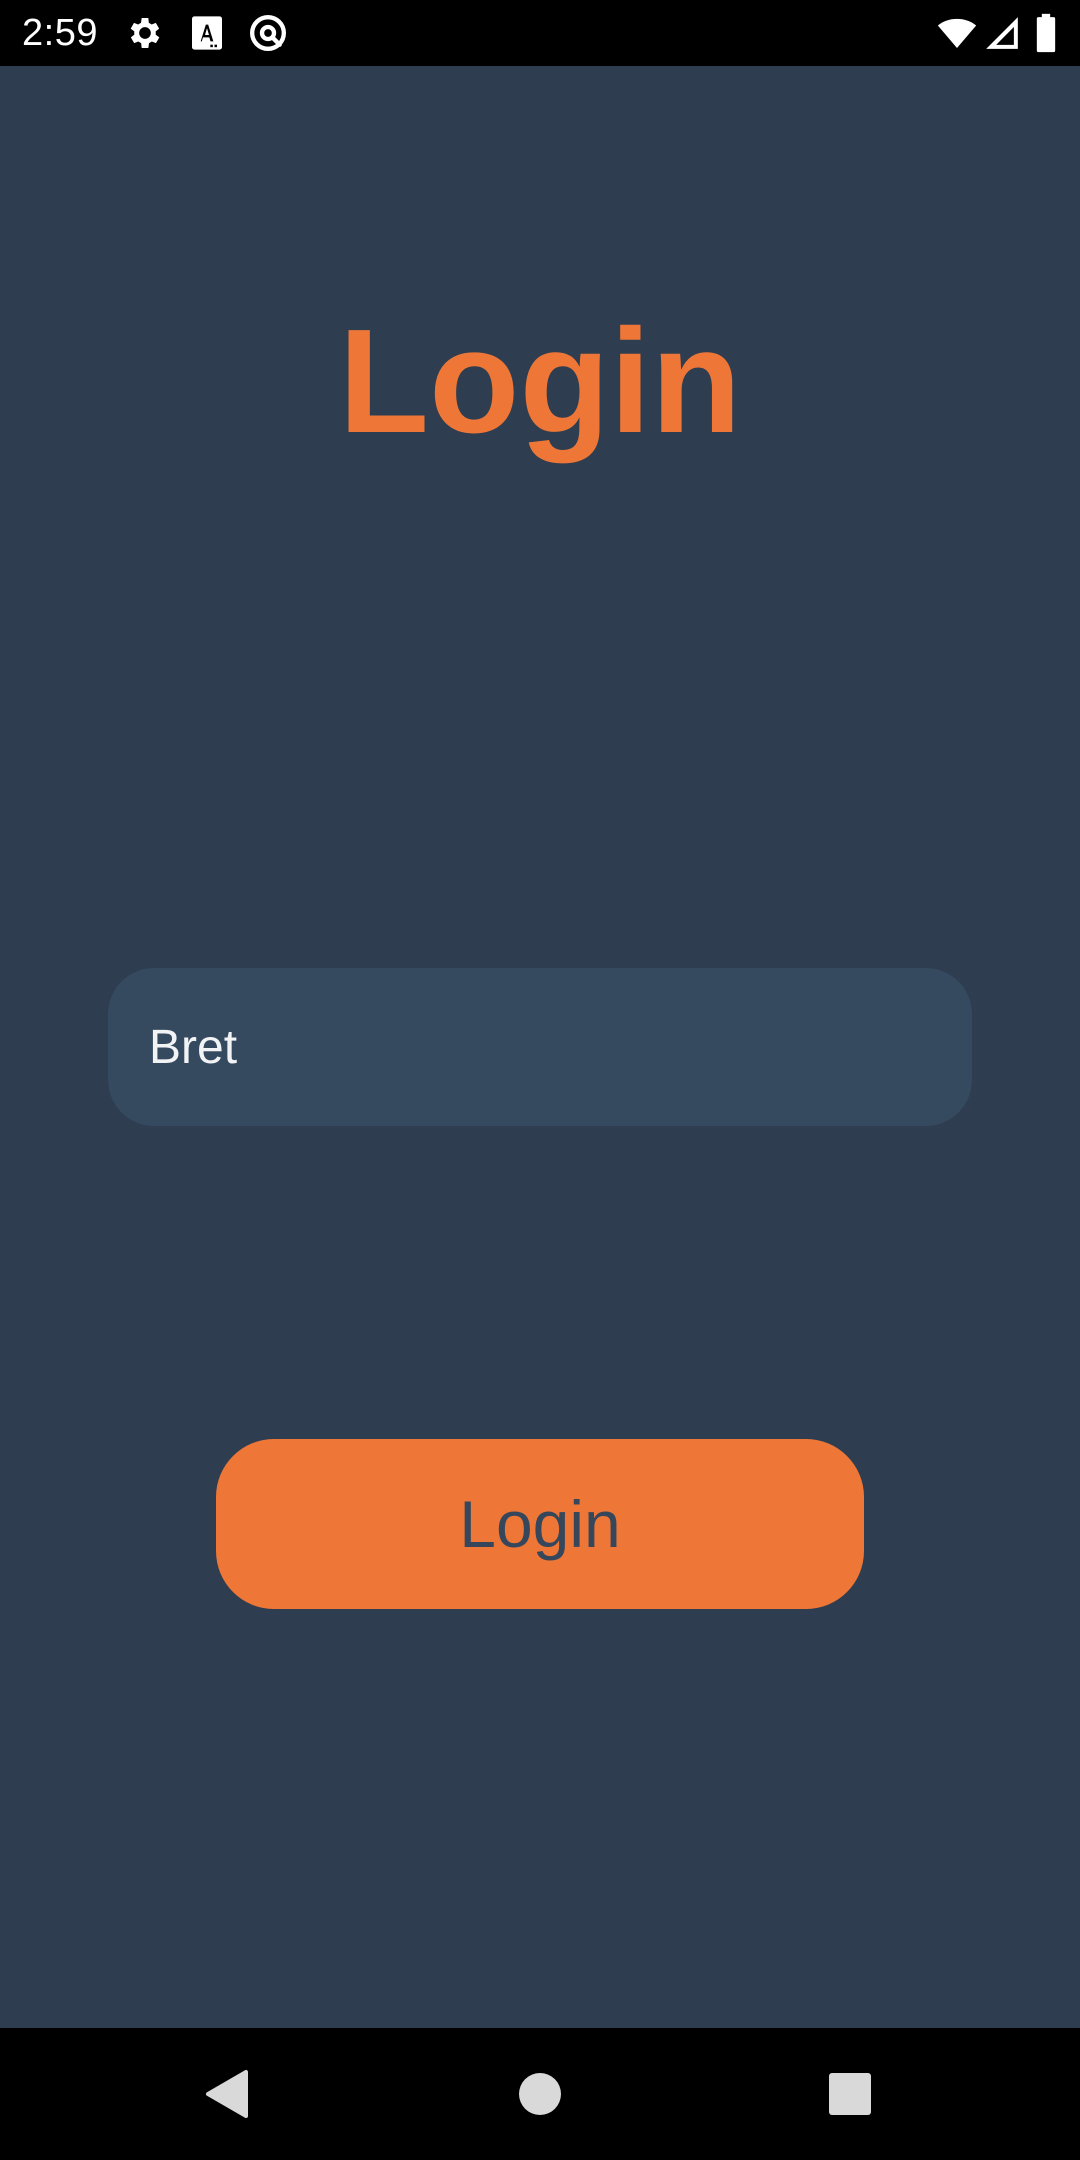  Describe the element at coordinates (60, 33) in the screenshot. I see `status-time: 2:59` at that location.